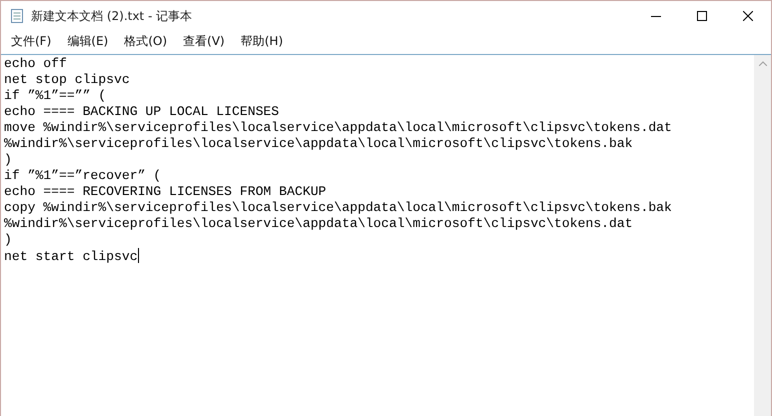 The image size is (772, 416). Describe the element at coordinates (762, 235) in the screenshot. I see `scrollbar` at that location.